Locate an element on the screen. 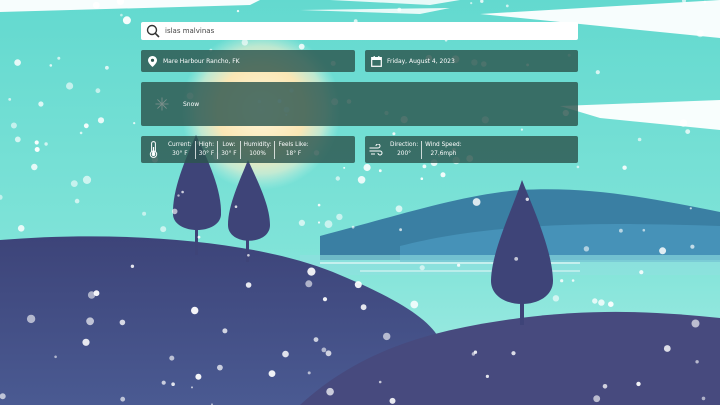 This screenshot has width=720, height=405. feels-like: Feels Like: 18° F is located at coordinates (293, 149).